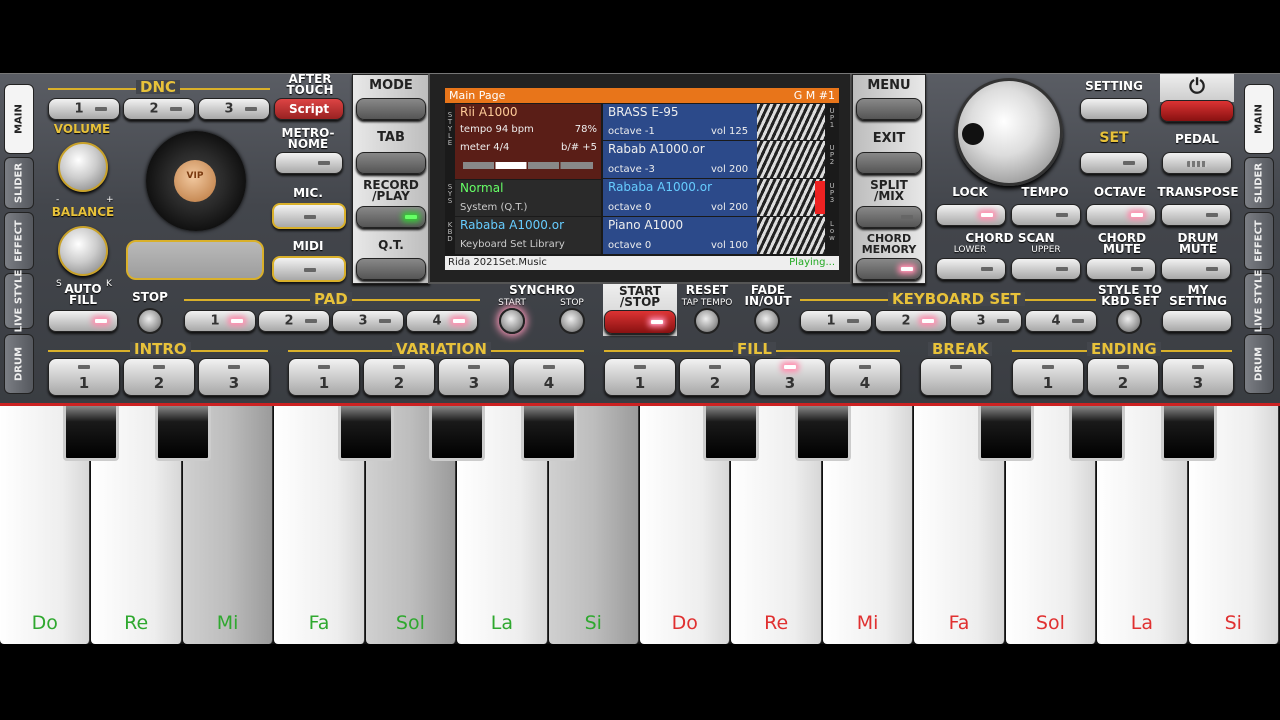 The image size is (1280, 720). I want to click on chord-scan-lower-button, so click(971, 269).